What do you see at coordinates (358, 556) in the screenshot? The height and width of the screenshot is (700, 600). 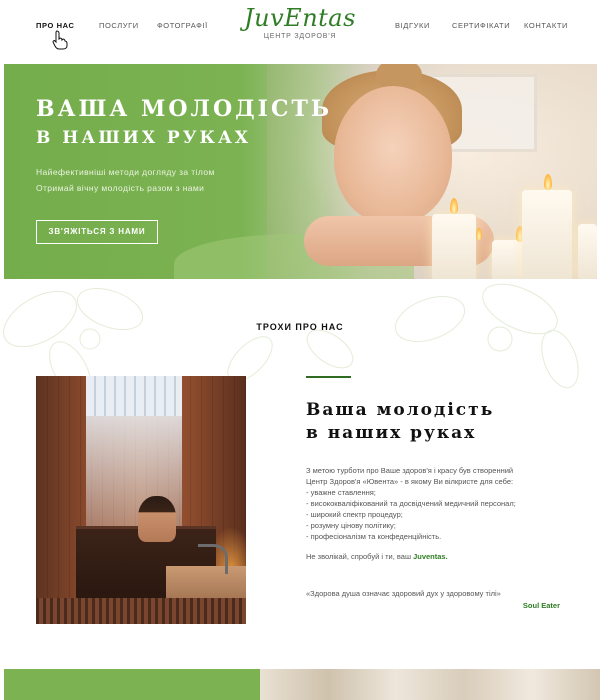 I see `cta-text: Не зволікай, спробуй і ти, ваш` at bounding box center [358, 556].